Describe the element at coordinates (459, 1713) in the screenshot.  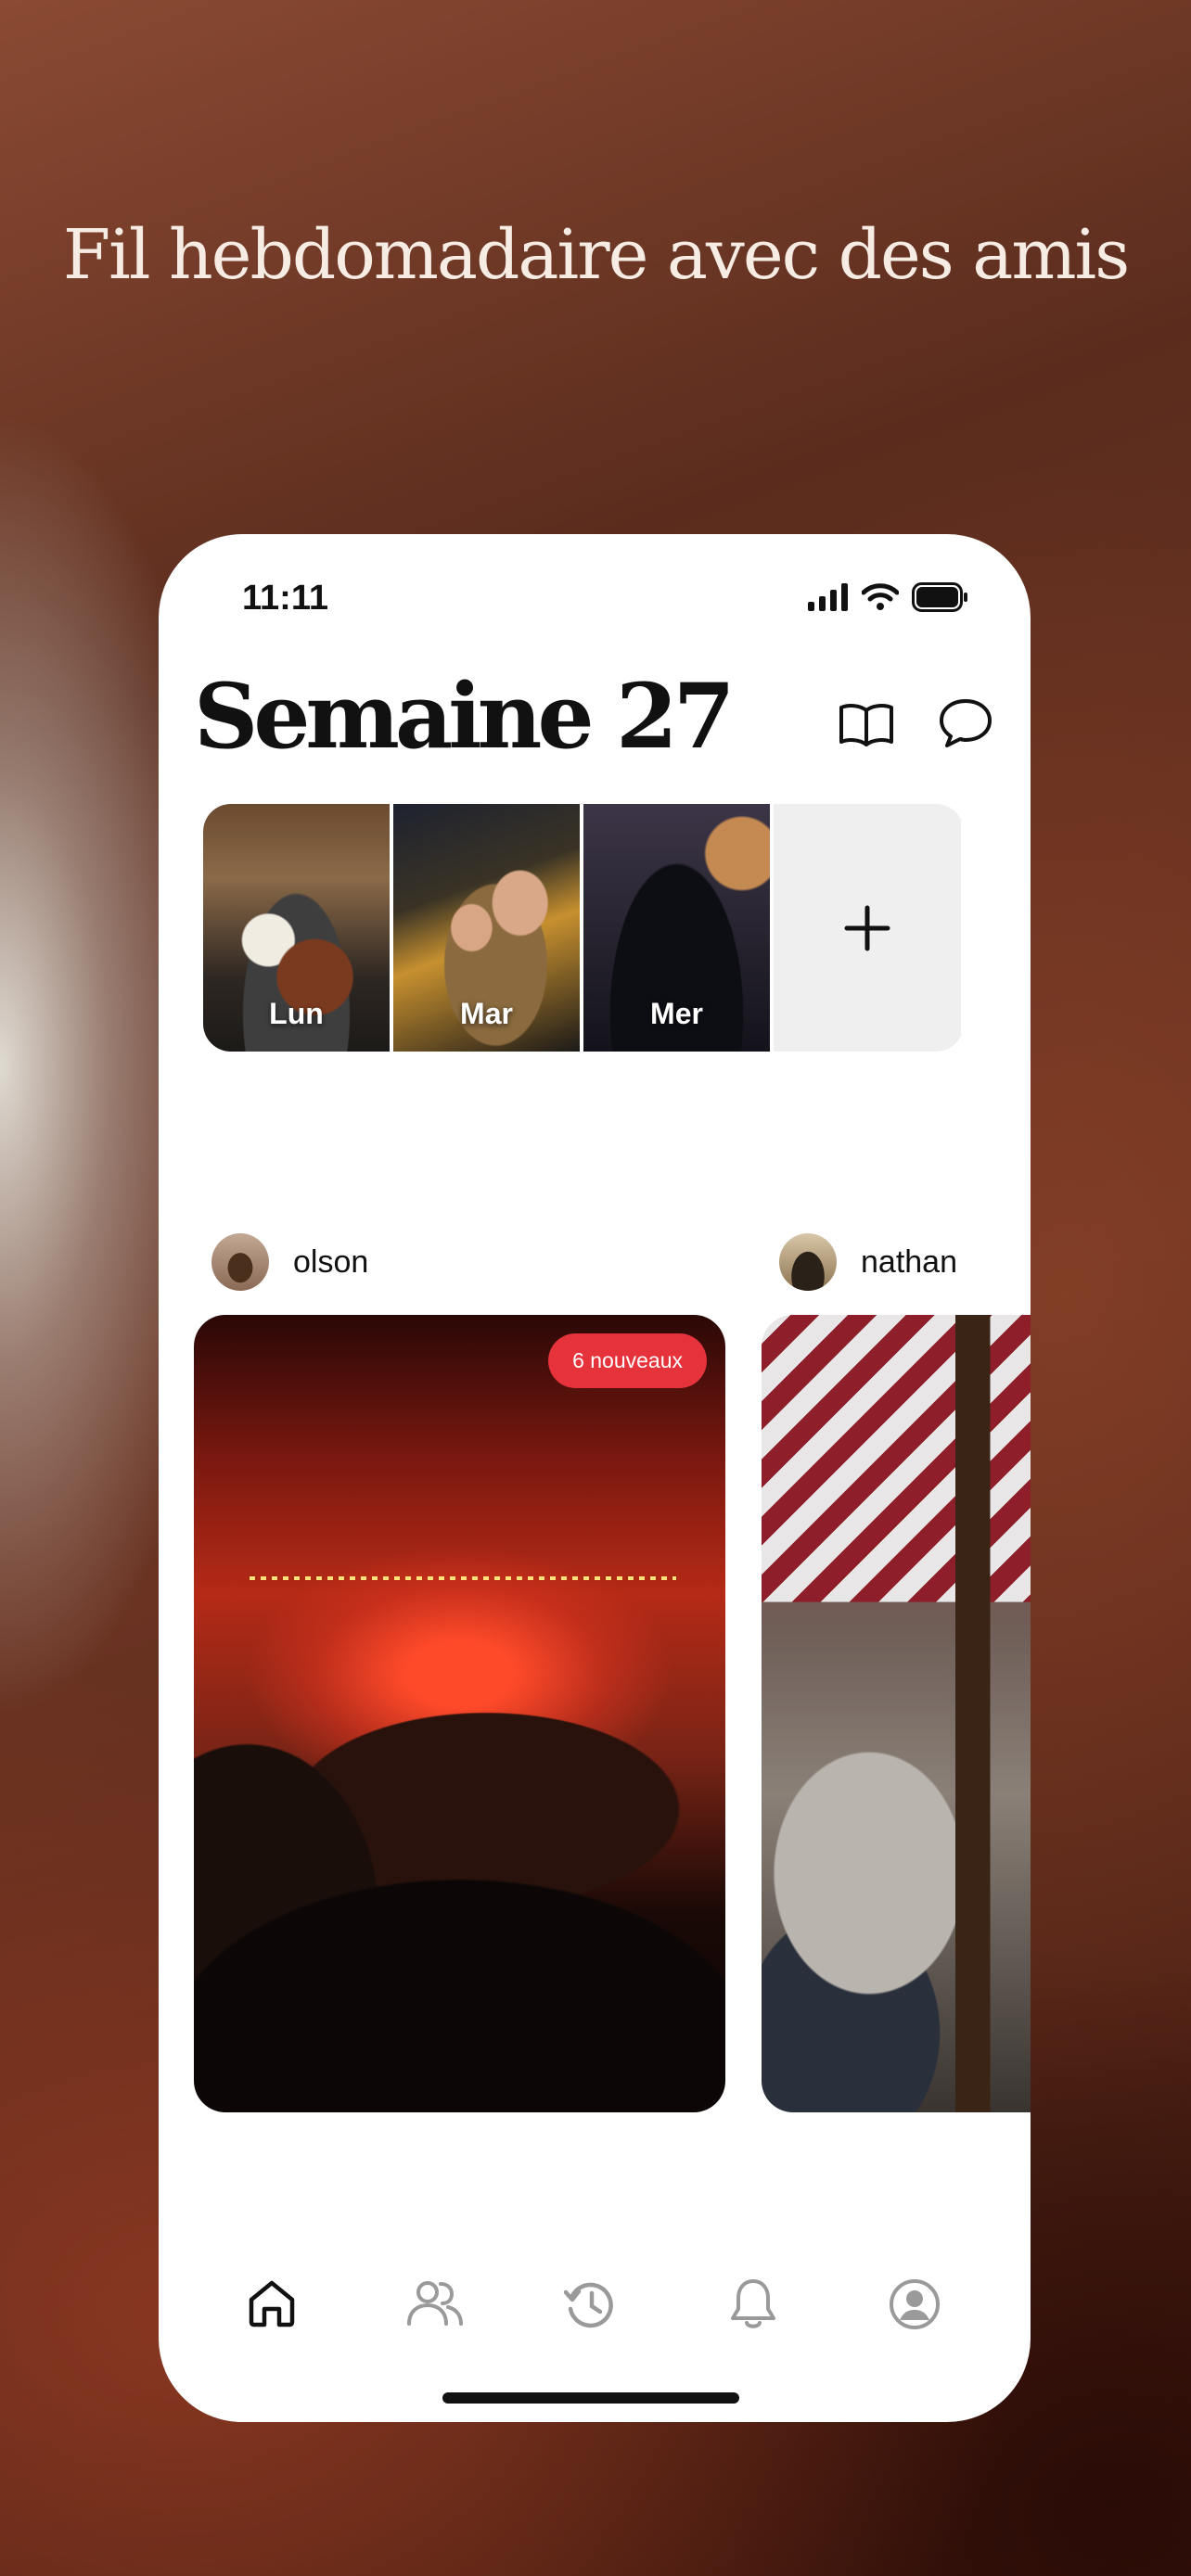
I see `post-photo-olson: 6 nouveaux` at that location.